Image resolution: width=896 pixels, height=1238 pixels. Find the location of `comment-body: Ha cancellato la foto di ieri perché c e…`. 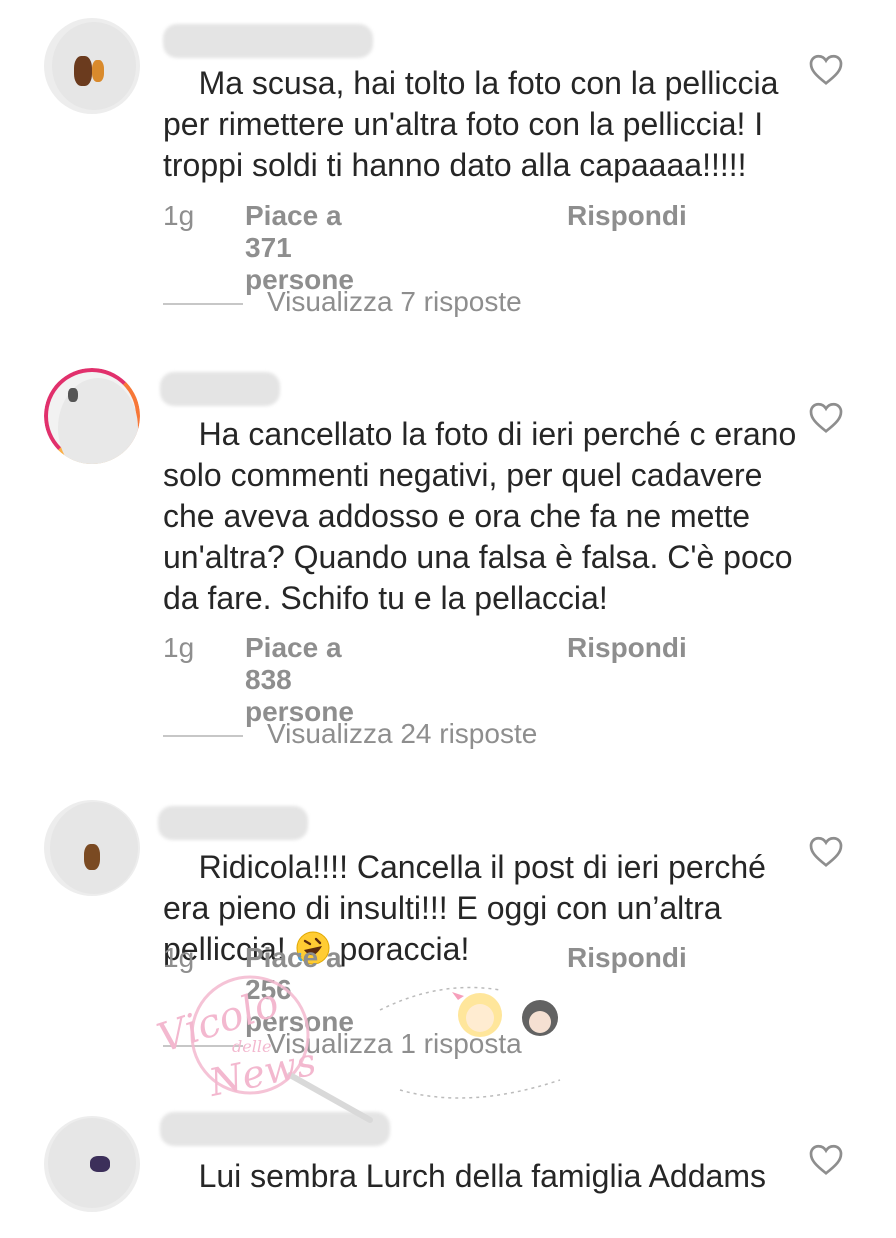

comment-body: Ha cancellato la foto di ieri perché c e… is located at coordinates (484, 516).